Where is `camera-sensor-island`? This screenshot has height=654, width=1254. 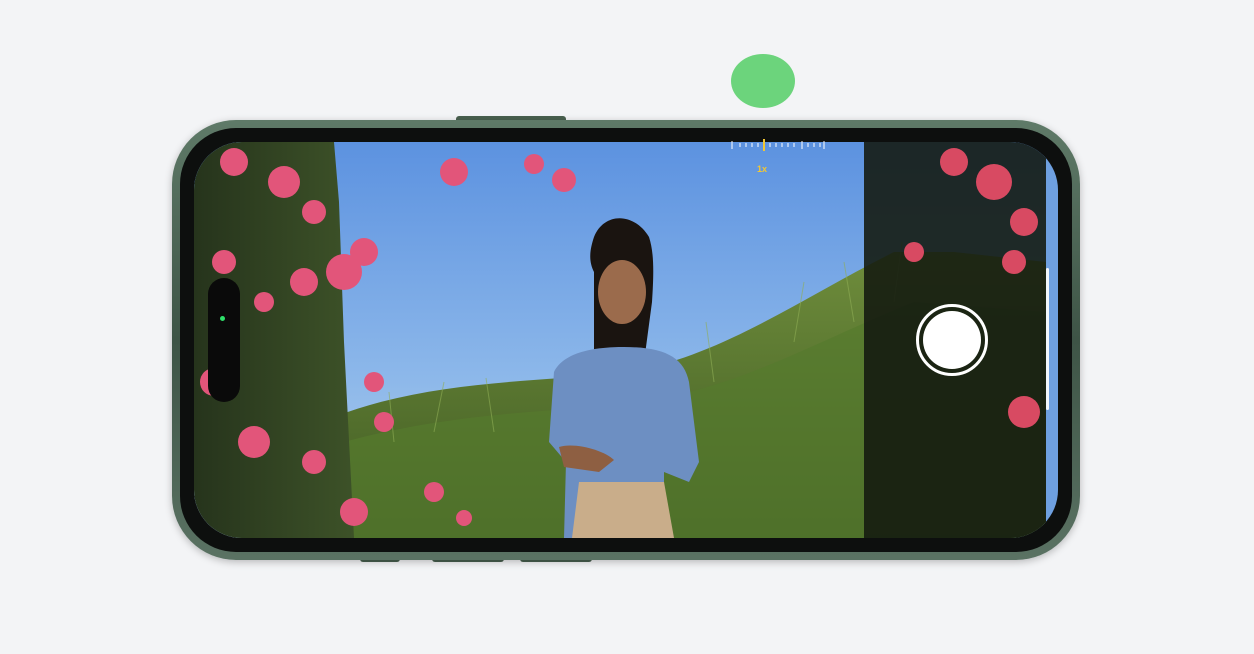 camera-sensor-island is located at coordinates (224, 340).